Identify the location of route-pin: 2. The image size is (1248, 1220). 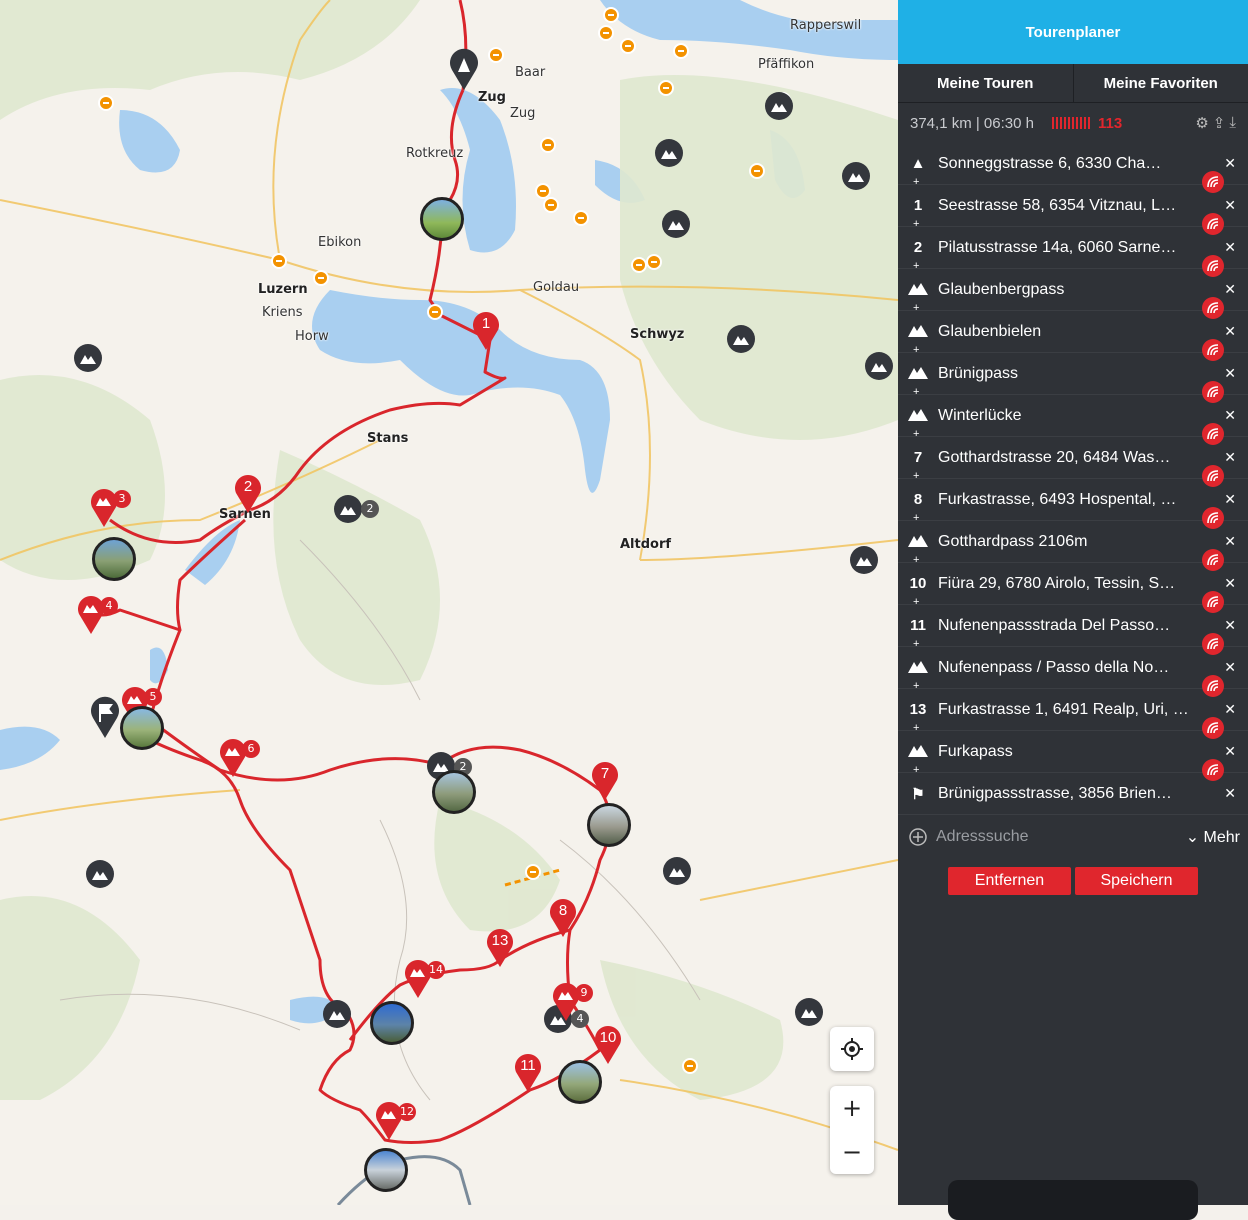
(248, 493).